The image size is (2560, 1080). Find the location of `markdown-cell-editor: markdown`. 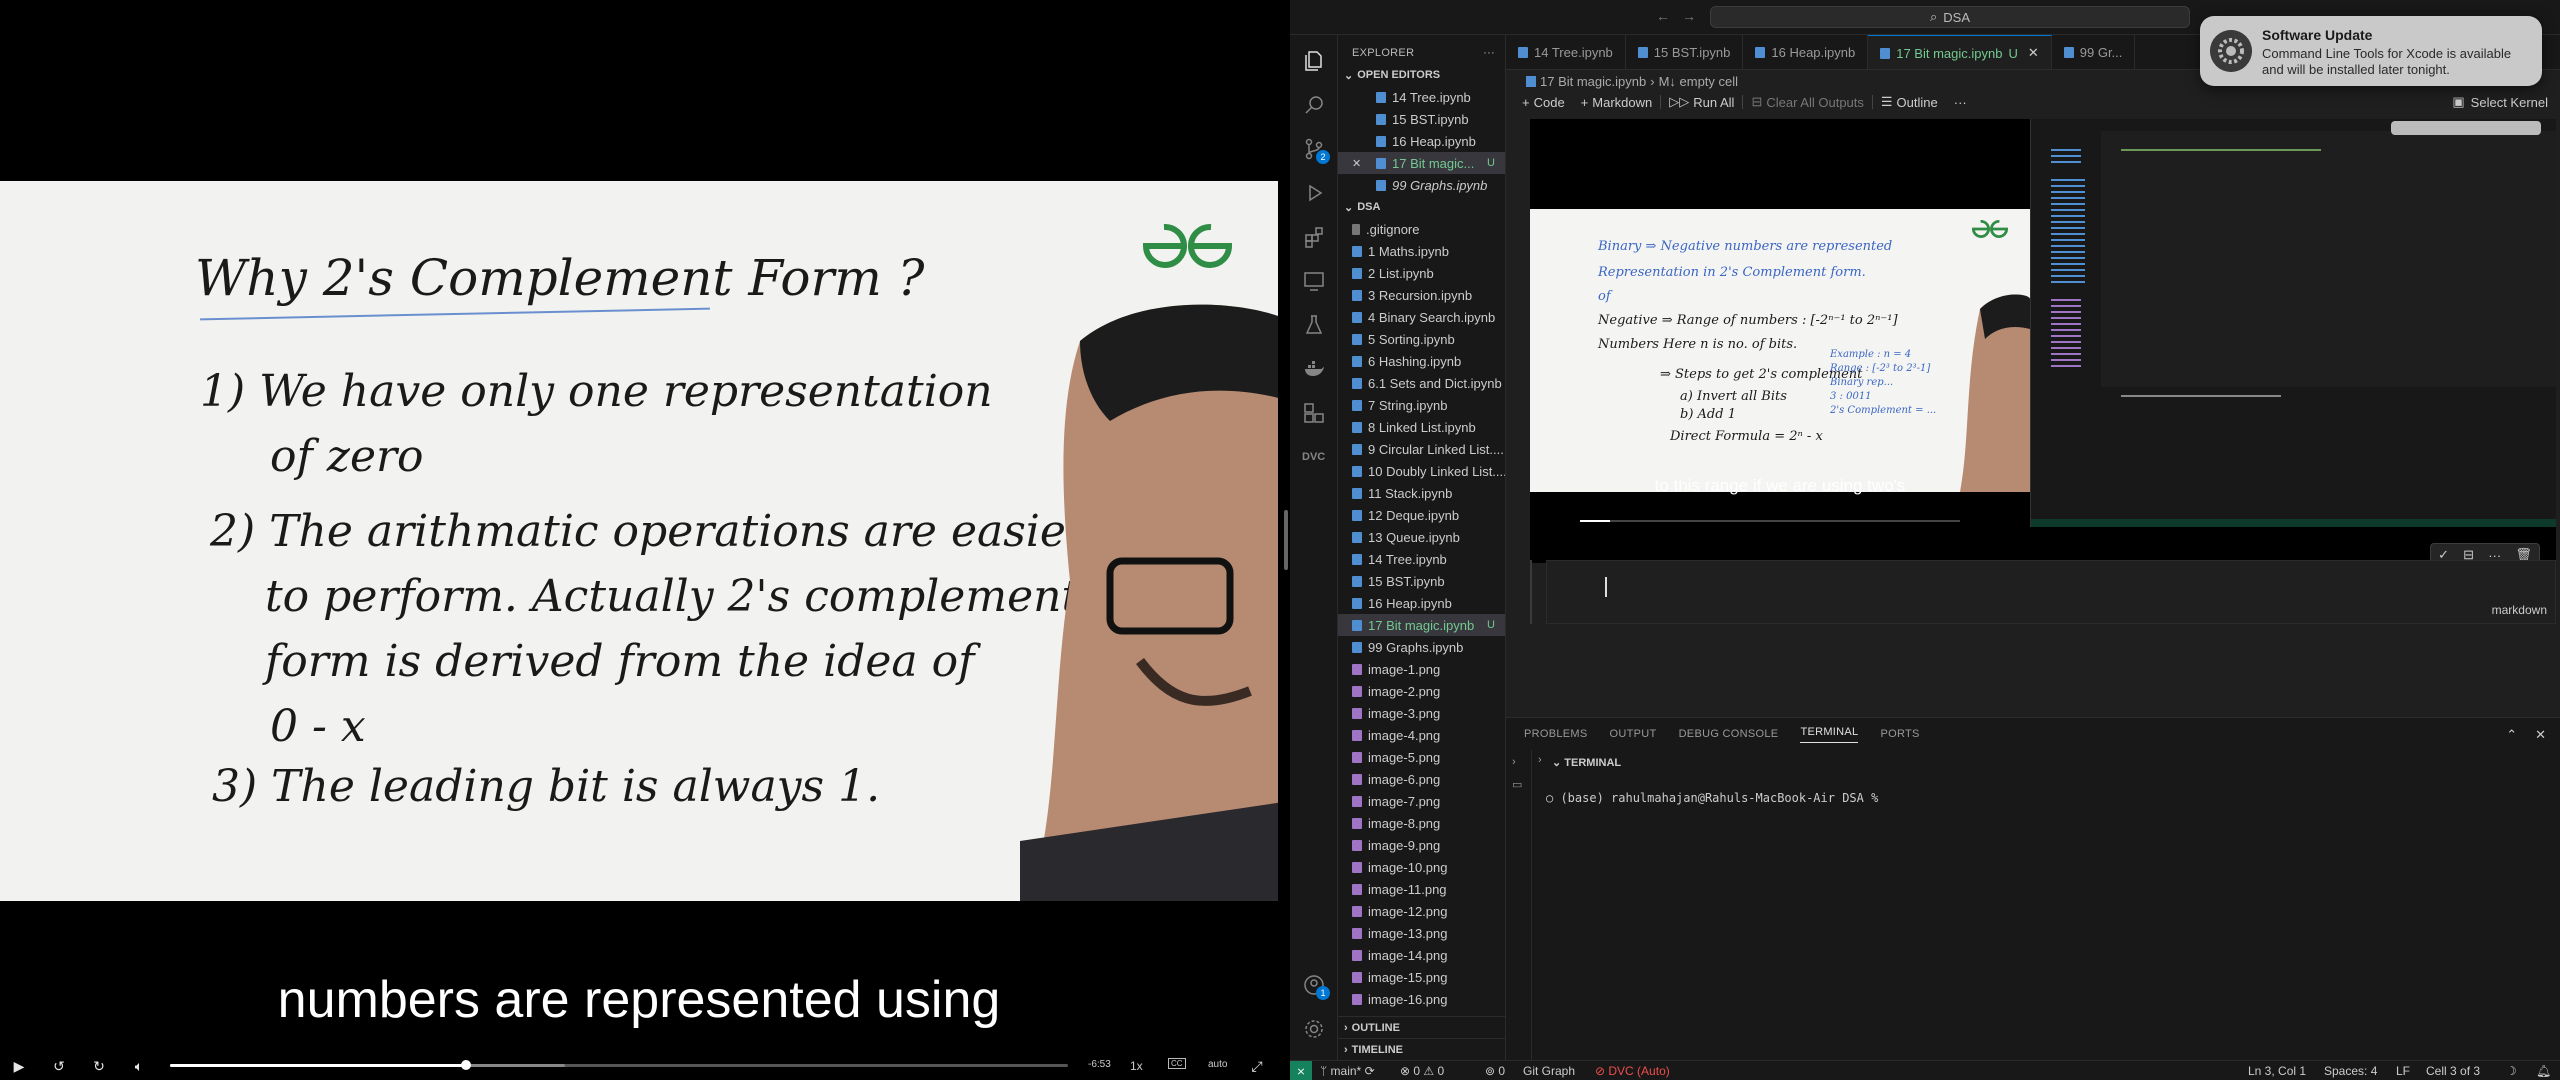

markdown-cell-editor: markdown is located at coordinates (2051, 592).